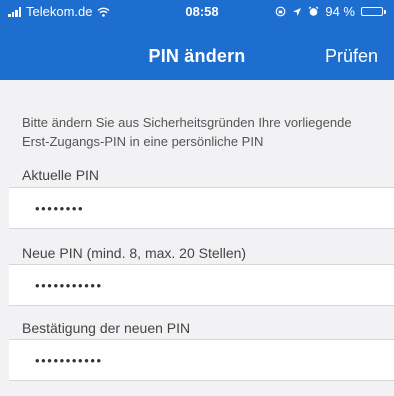  What do you see at coordinates (201, 285) in the screenshot?
I see `new-pin-field: •••••••••••` at bounding box center [201, 285].